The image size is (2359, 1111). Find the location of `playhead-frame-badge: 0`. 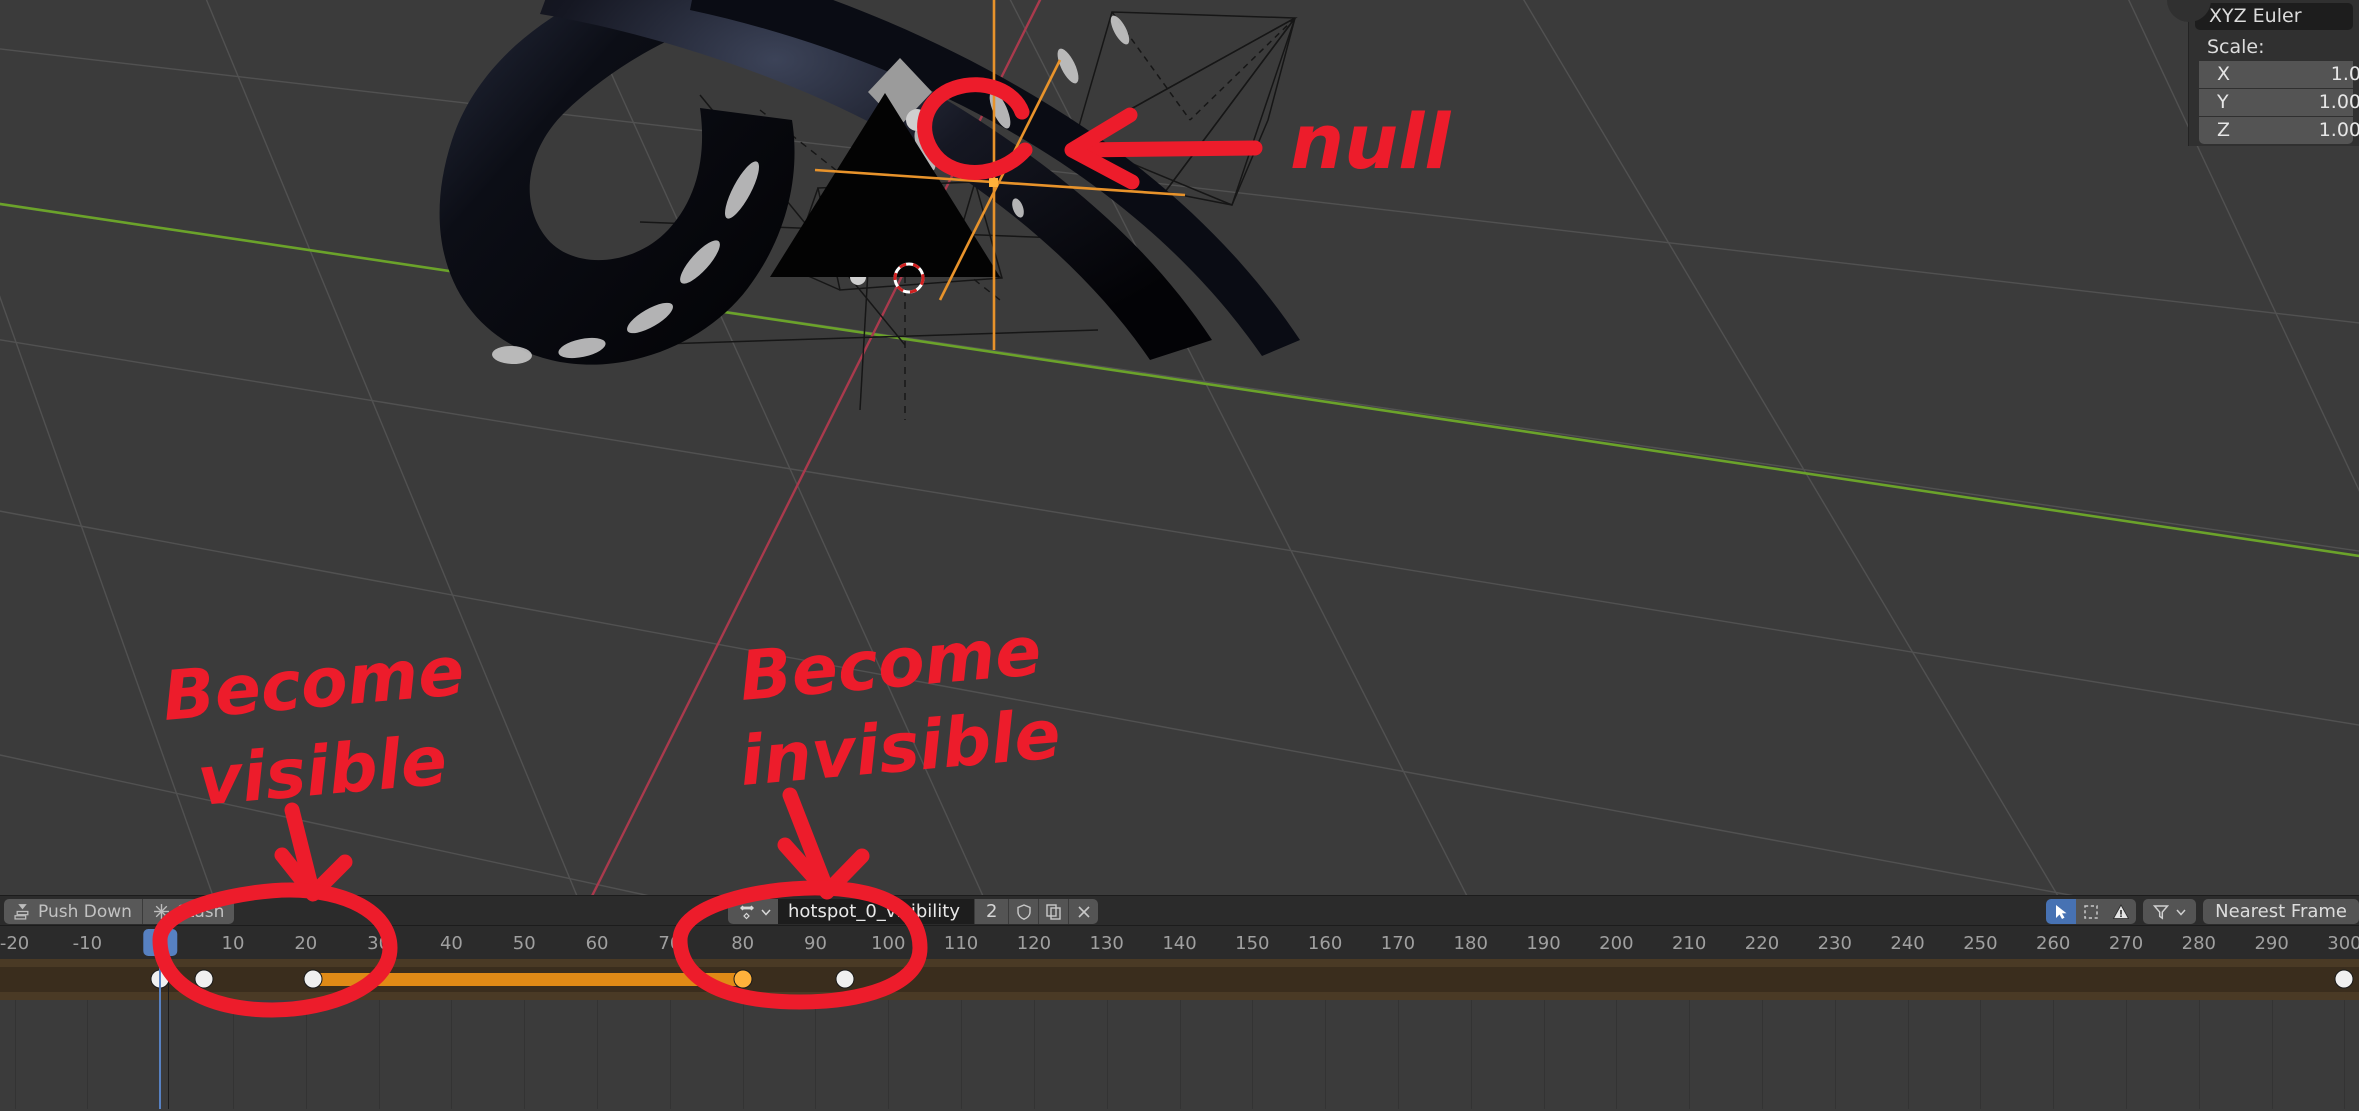

playhead-frame-badge: 0 is located at coordinates (160, 942).